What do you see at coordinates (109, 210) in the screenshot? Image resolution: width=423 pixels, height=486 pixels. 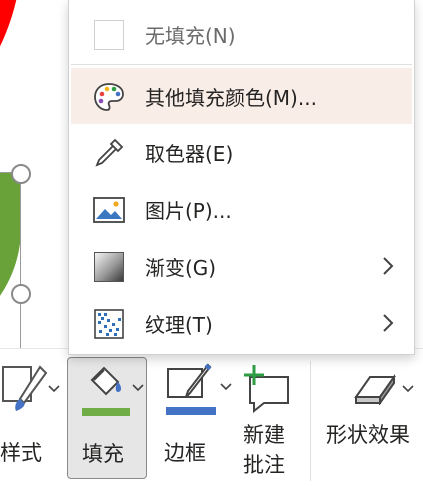 I see `picture-icon` at bounding box center [109, 210].